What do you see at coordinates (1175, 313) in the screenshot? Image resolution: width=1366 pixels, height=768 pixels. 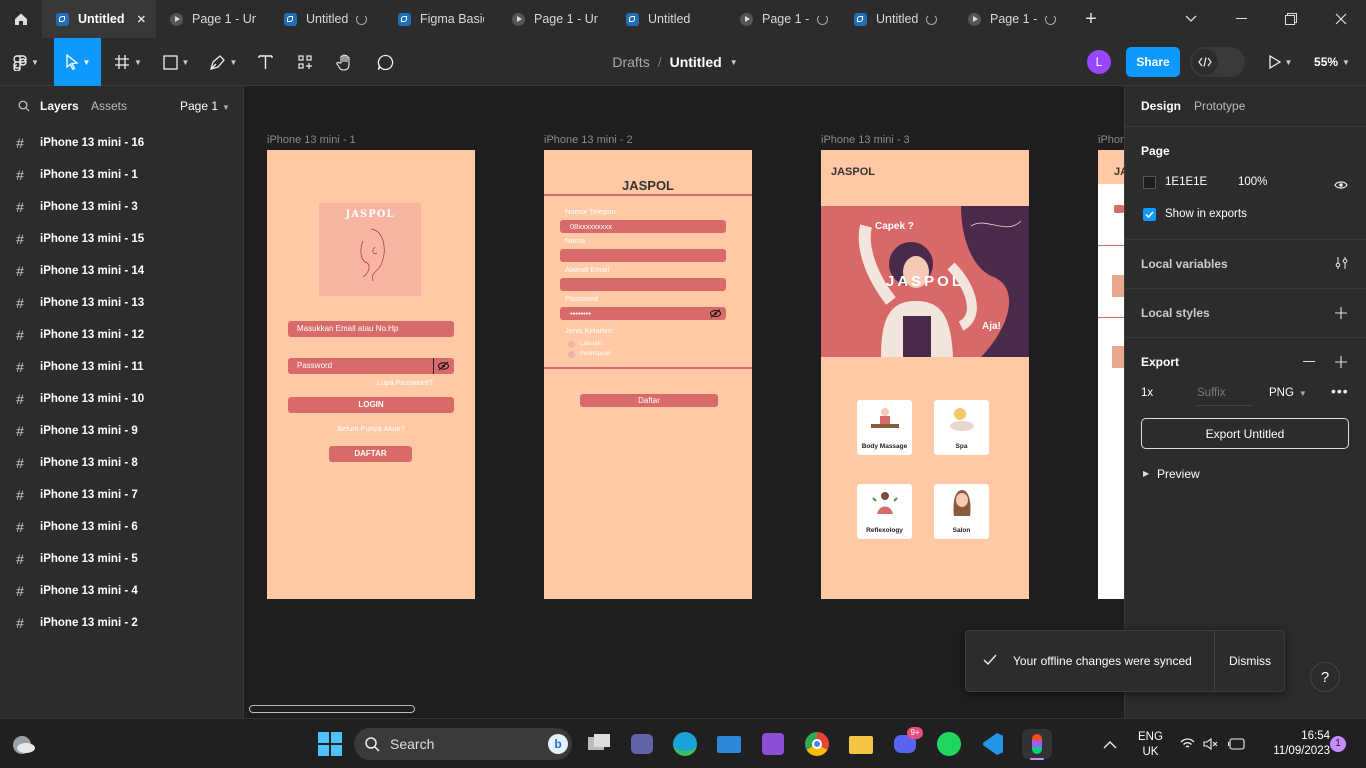 I see `local-styles-title: Local styles` at bounding box center [1175, 313].